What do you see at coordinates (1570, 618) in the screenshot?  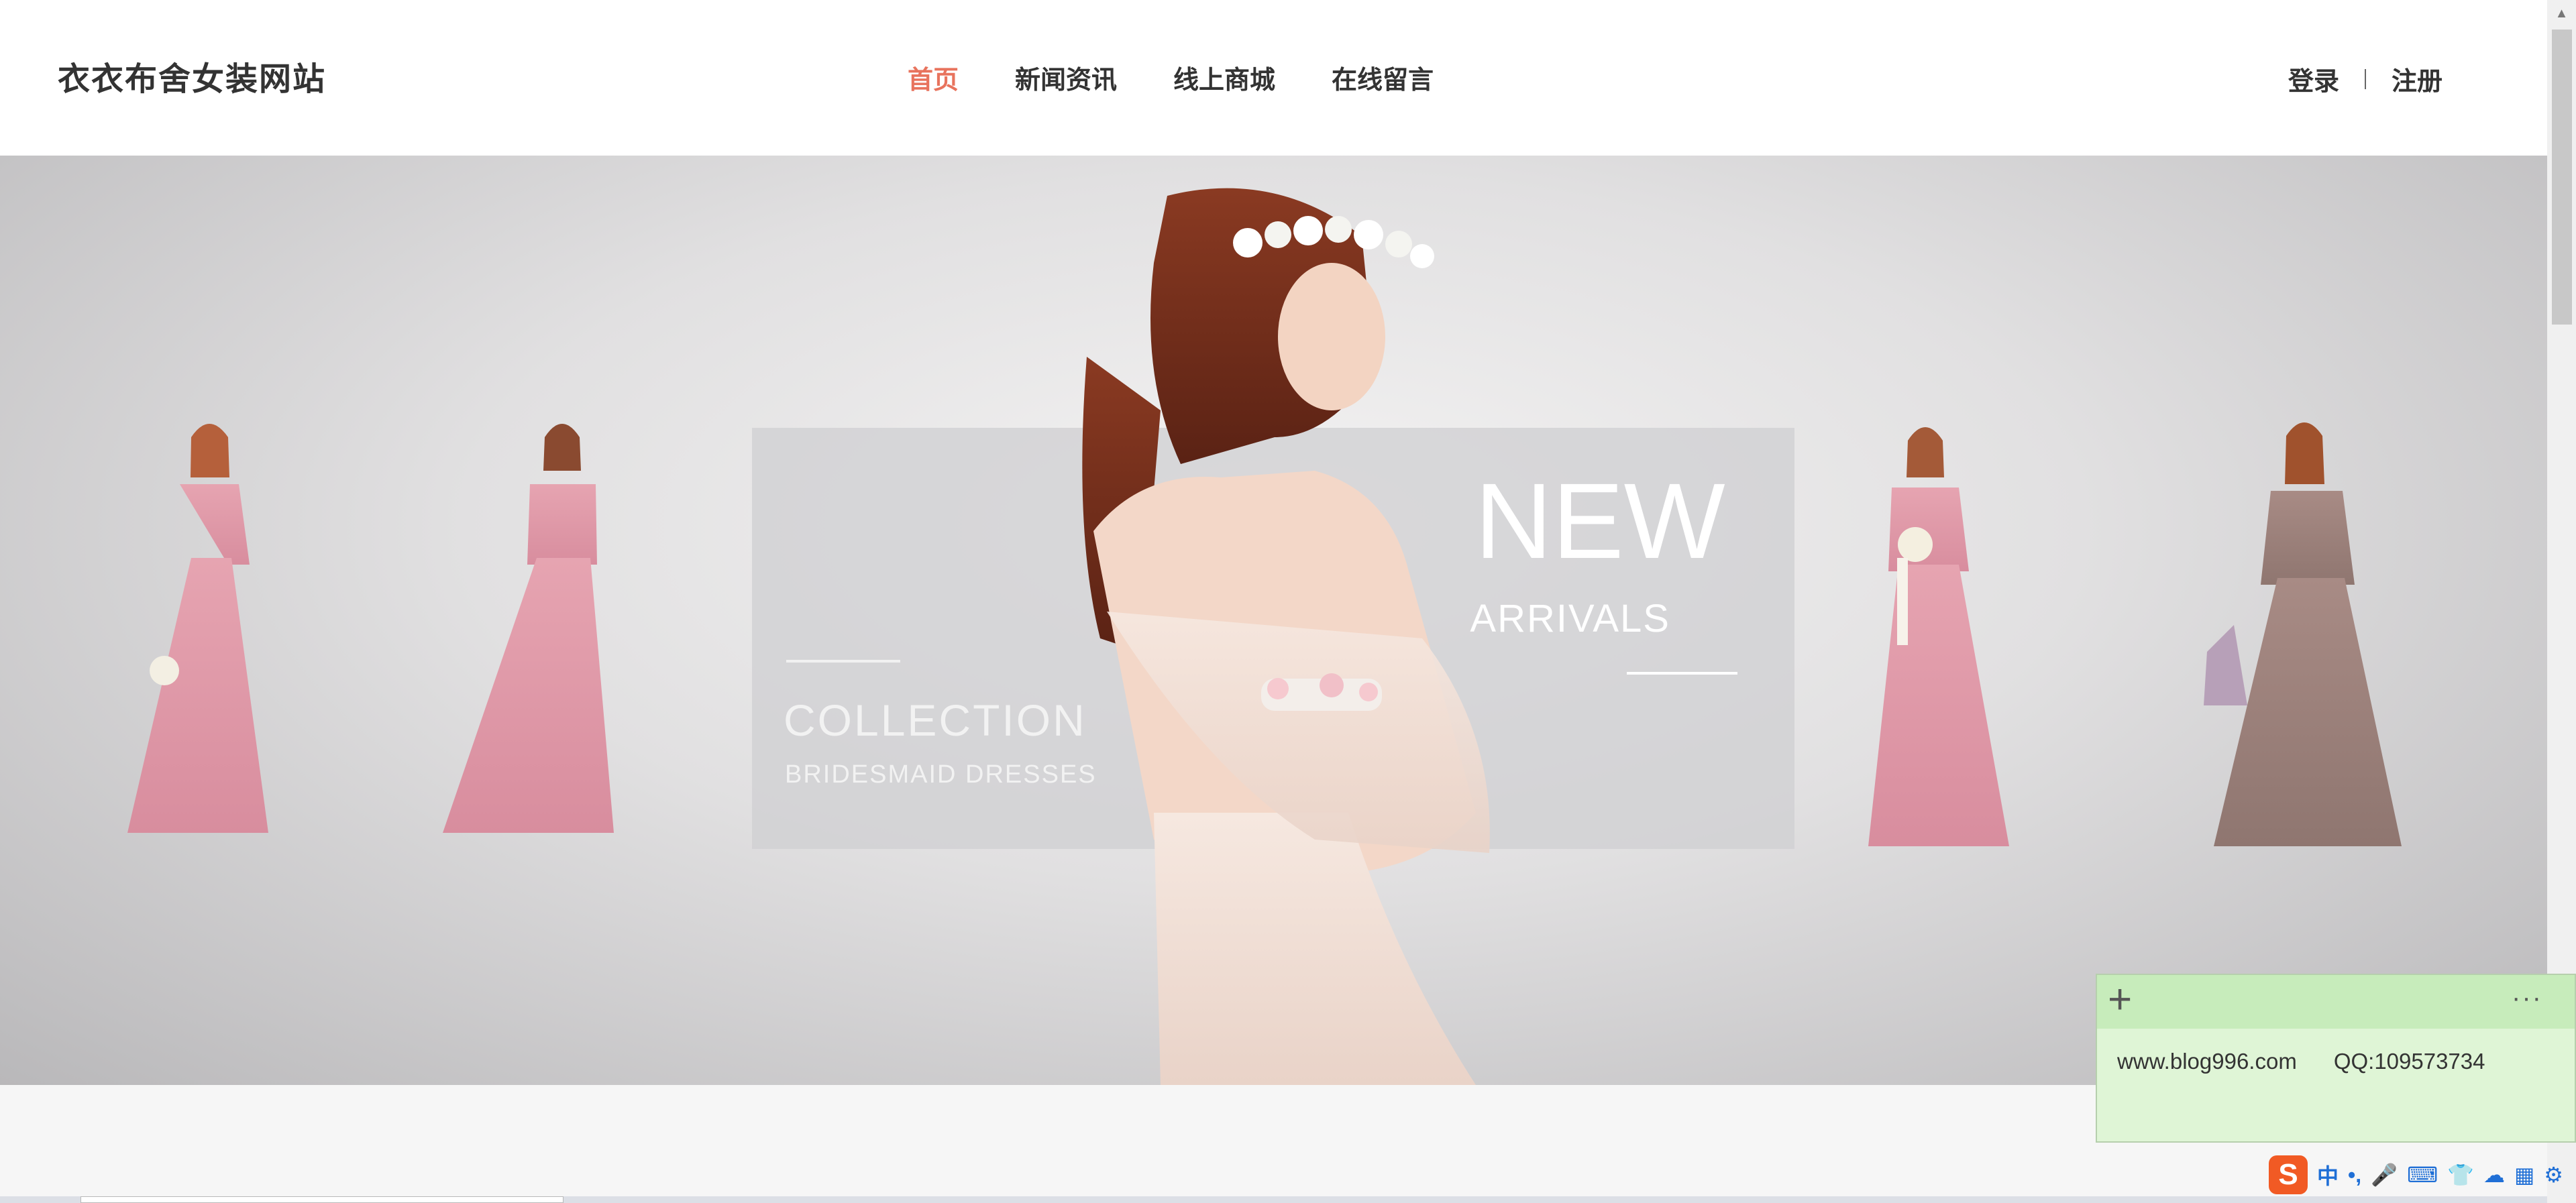 I see `banner-subhead: ARRIVALS` at bounding box center [1570, 618].